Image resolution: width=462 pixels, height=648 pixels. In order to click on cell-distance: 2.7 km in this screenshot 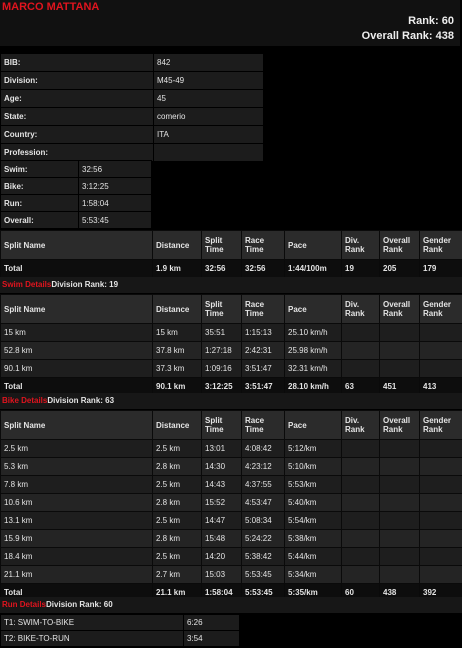, I will do `click(177, 574)`.